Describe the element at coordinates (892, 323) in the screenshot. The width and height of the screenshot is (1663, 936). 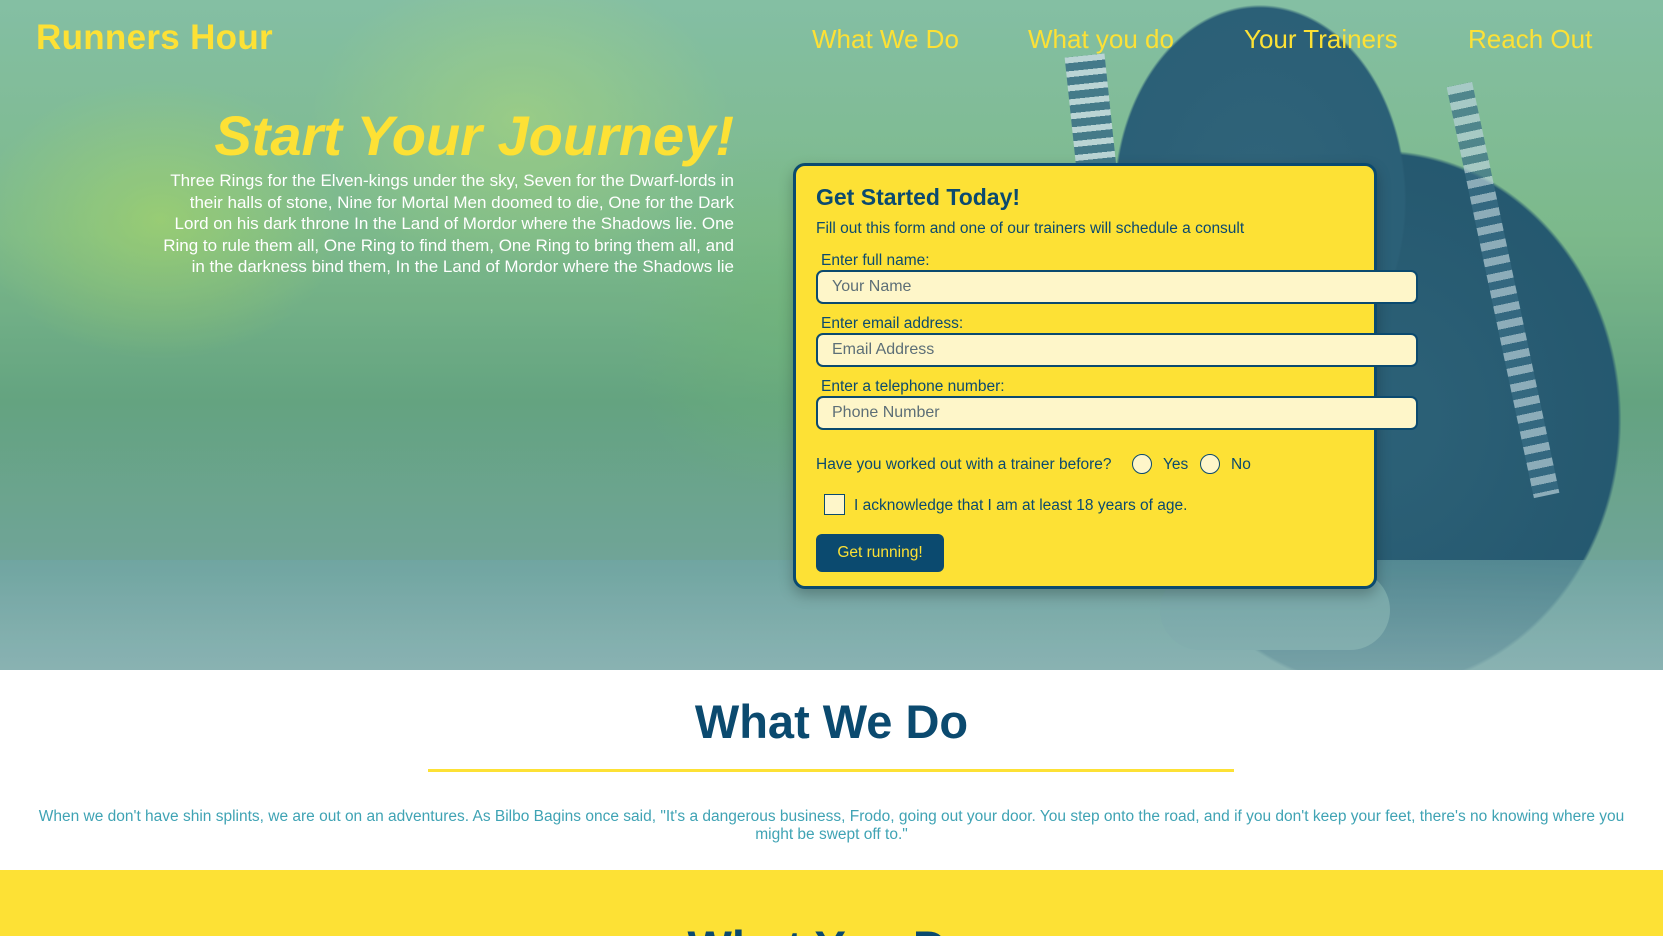
I see `email-label: Enter email address:` at that location.